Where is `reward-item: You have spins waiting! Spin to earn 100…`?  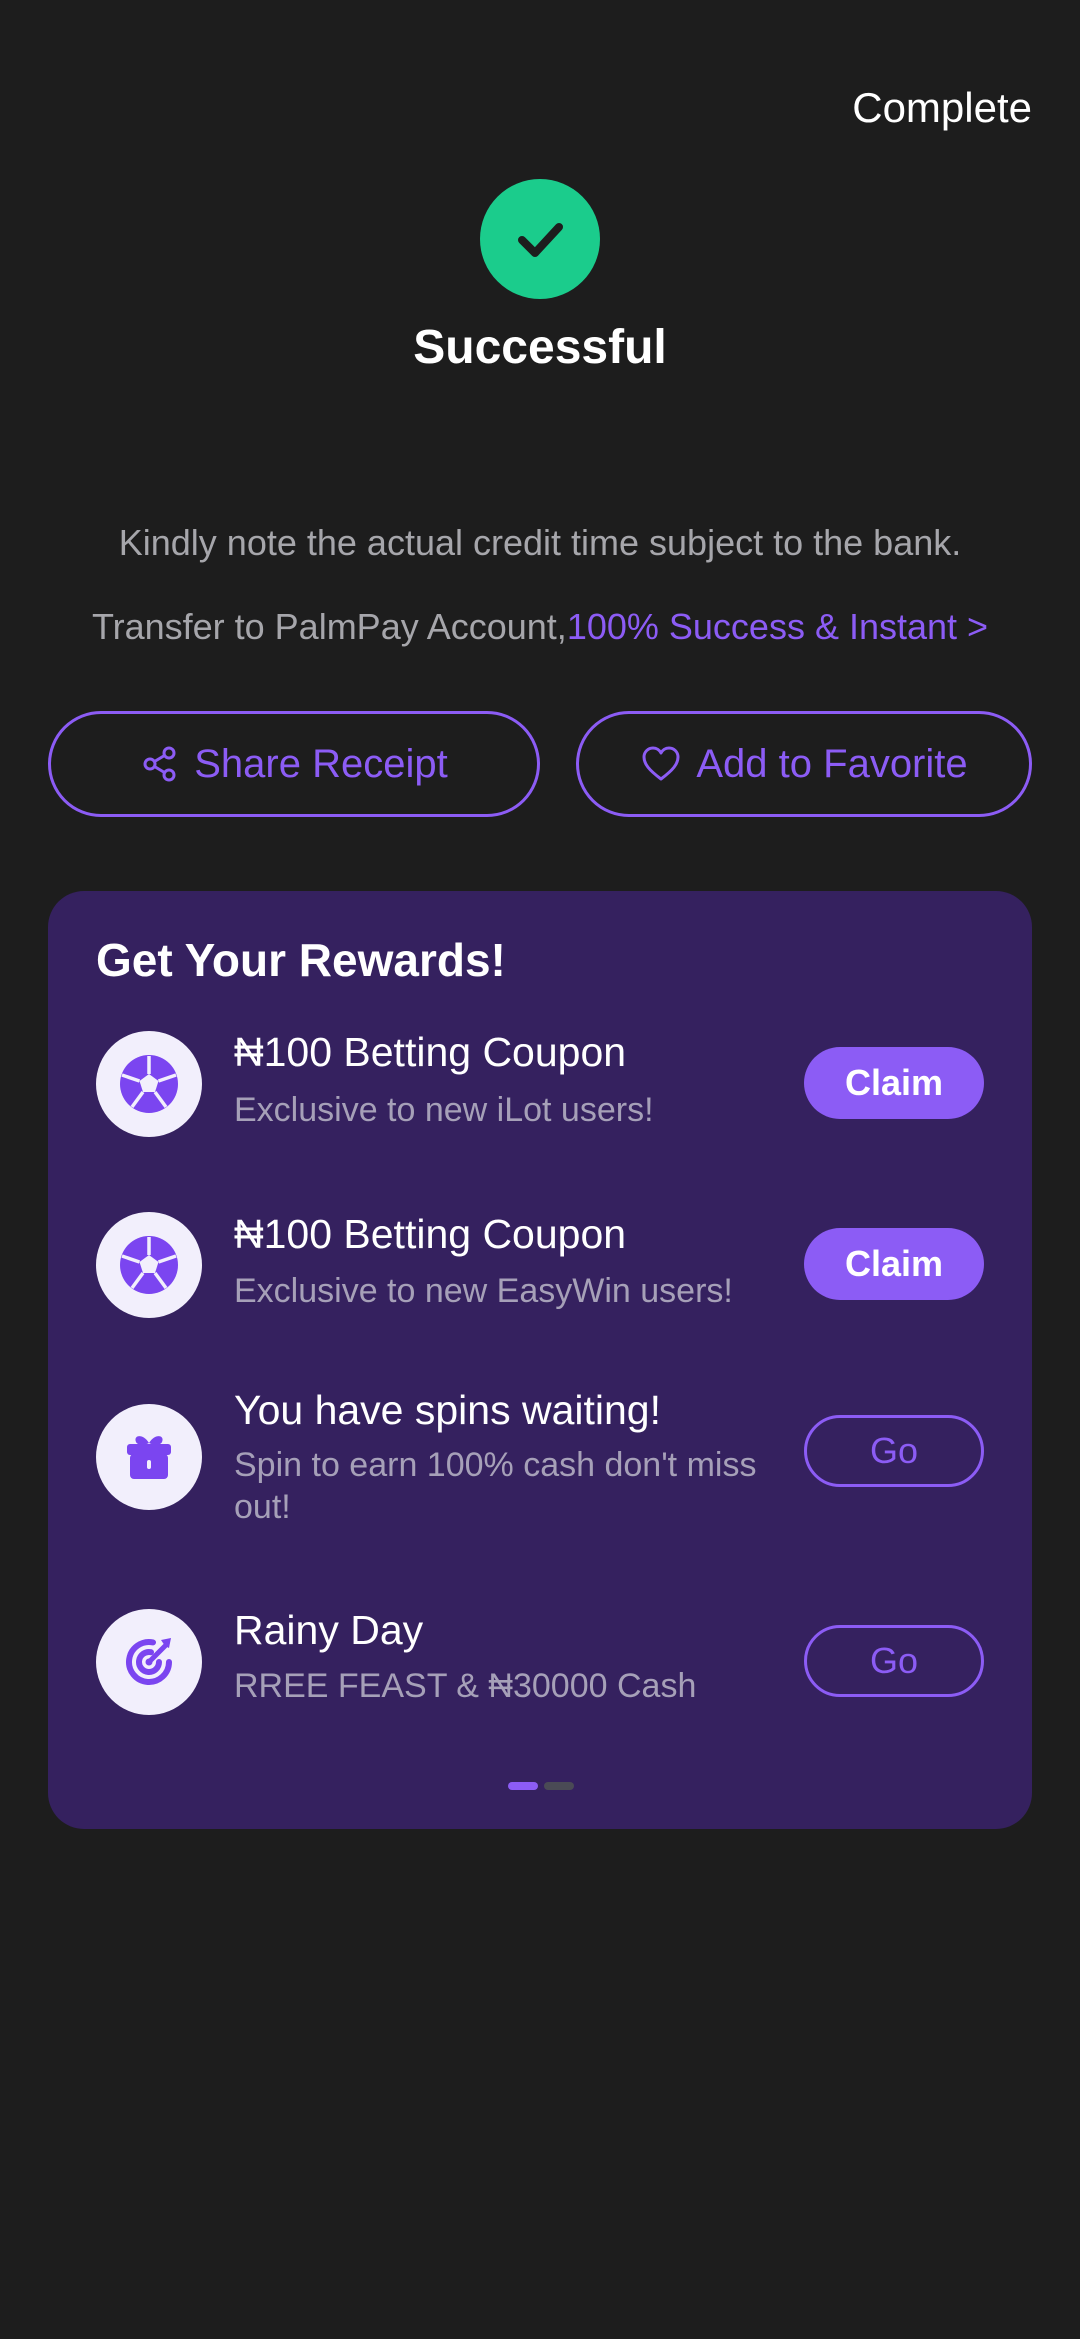
reward-item: You have spins waiting! Spin to earn 100… is located at coordinates (540, 1457).